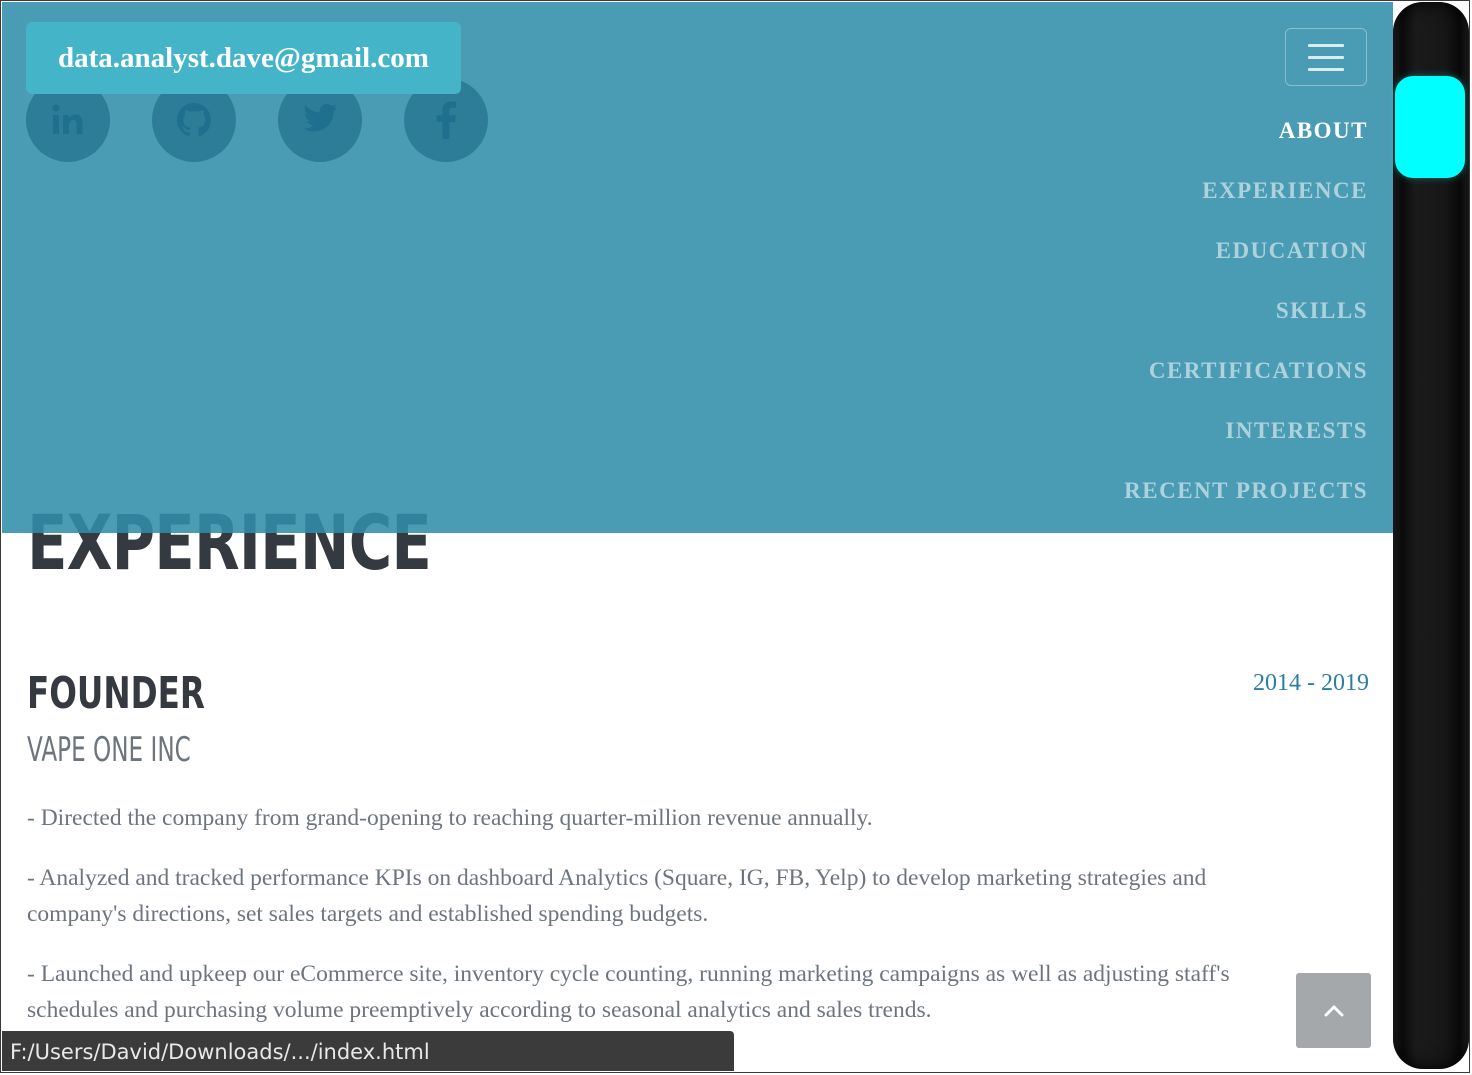  What do you see at coordinates (368, 1051) in the screenshot?
I see `status-bar-url: F:/Users/David/Downloads/.../index.html` at bounding box center [368, 1051].